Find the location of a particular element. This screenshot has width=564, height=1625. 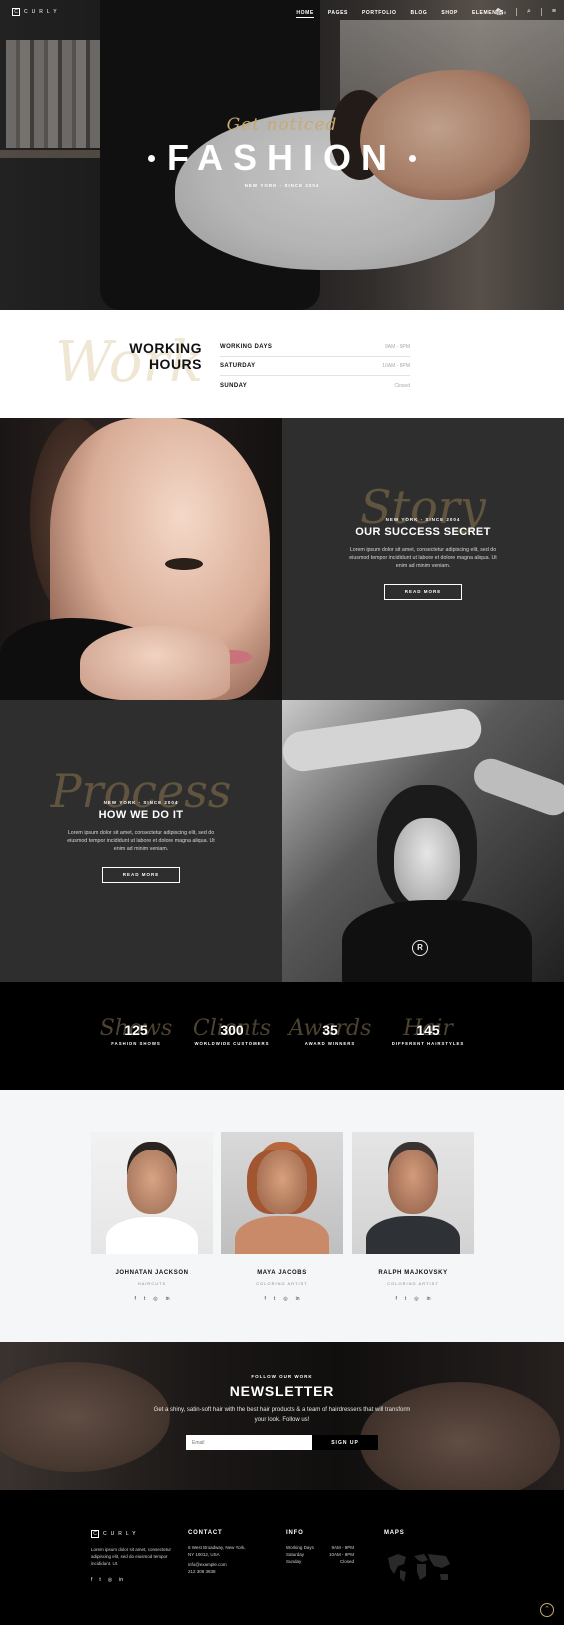

team-member-card: RALPH MAJKOVSKY COLORING ARTIST f t ◎ in is located at coordinates (413, 1217).